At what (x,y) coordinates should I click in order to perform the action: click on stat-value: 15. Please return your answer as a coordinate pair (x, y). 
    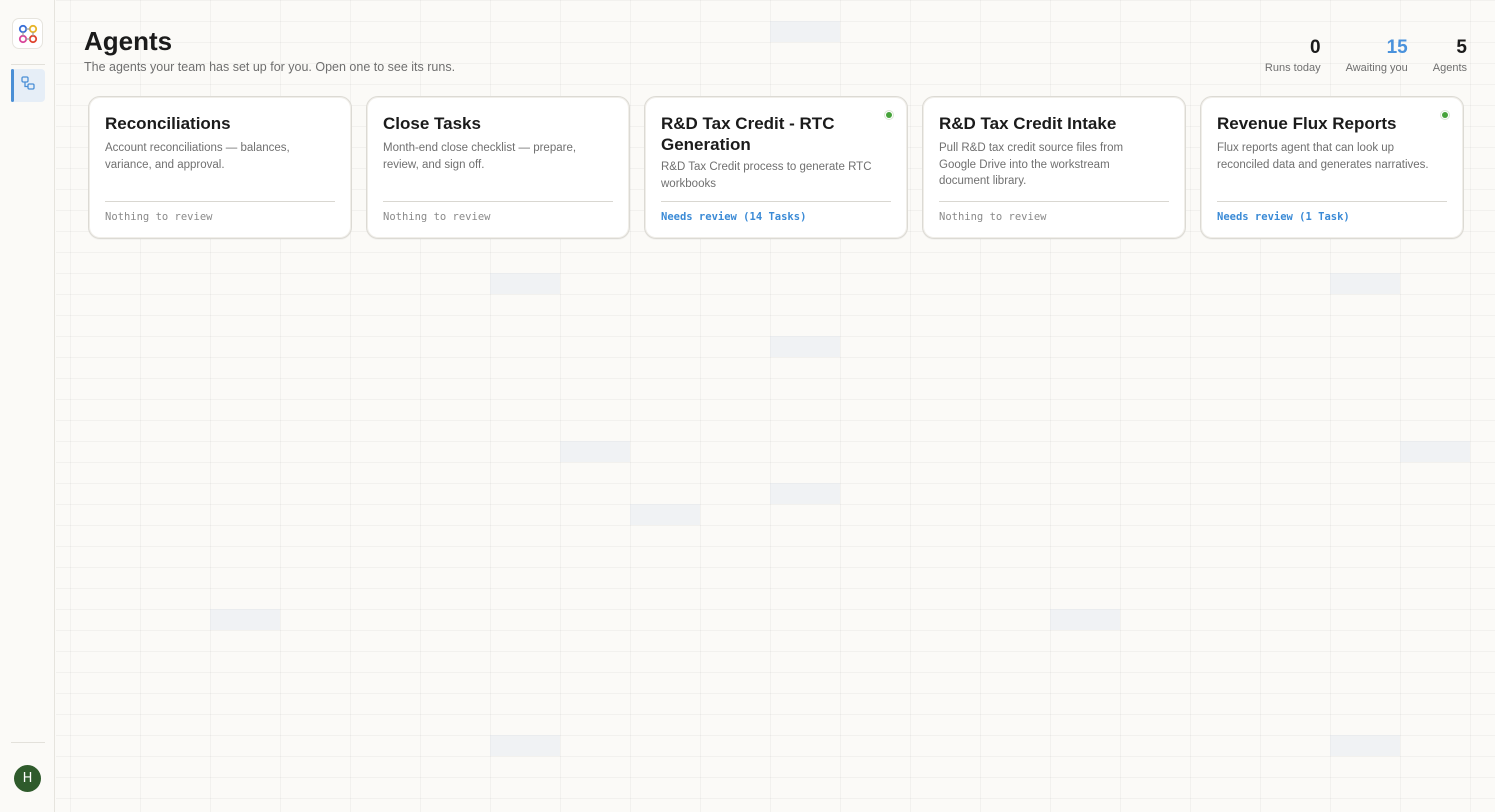
    Looking at the image, I should click on (1397, 47).